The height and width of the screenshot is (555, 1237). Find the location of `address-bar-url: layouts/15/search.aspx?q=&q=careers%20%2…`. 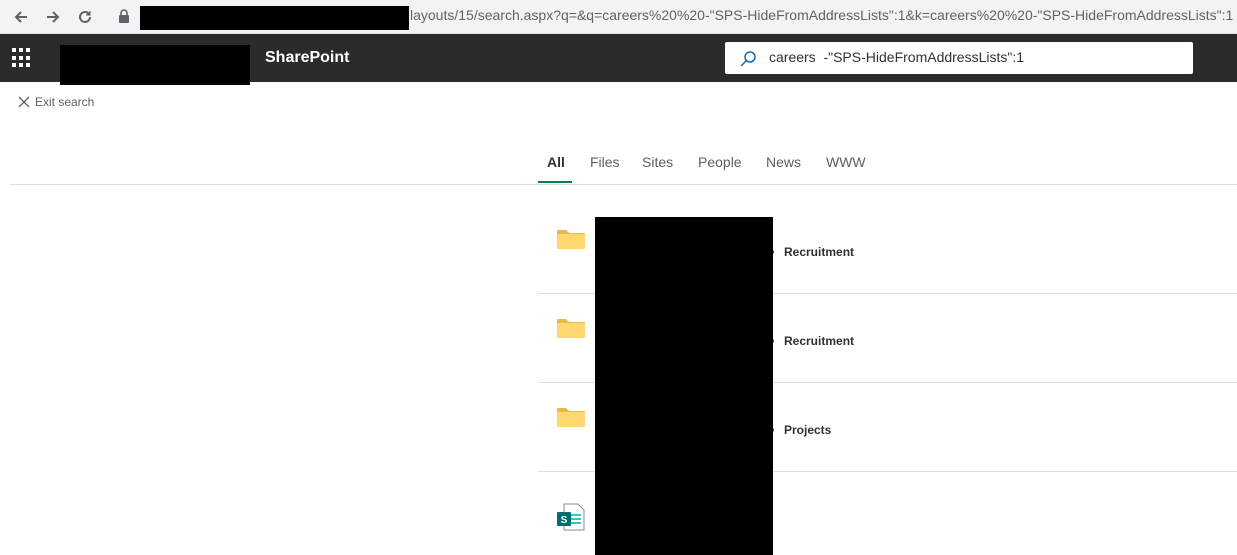

address-bar-url: layouts/15/search.aspx?q=&q=careers%20%2… is located at coordinates (821, 15).